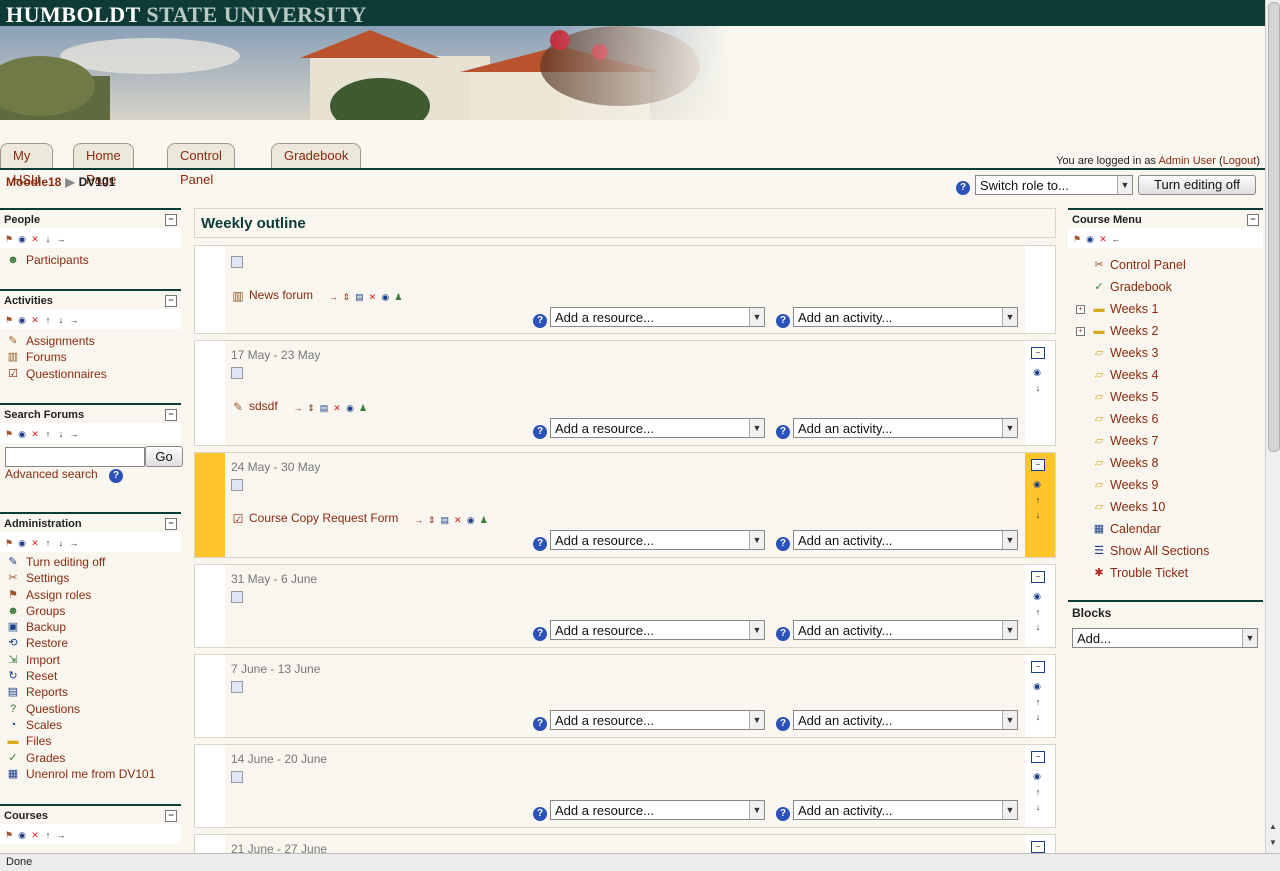  What do you see at coordinates (1168, 287) in the screenshot?
I see `menu-gradebook: ✓ Gradebook` at bounding box center [1168, 287].